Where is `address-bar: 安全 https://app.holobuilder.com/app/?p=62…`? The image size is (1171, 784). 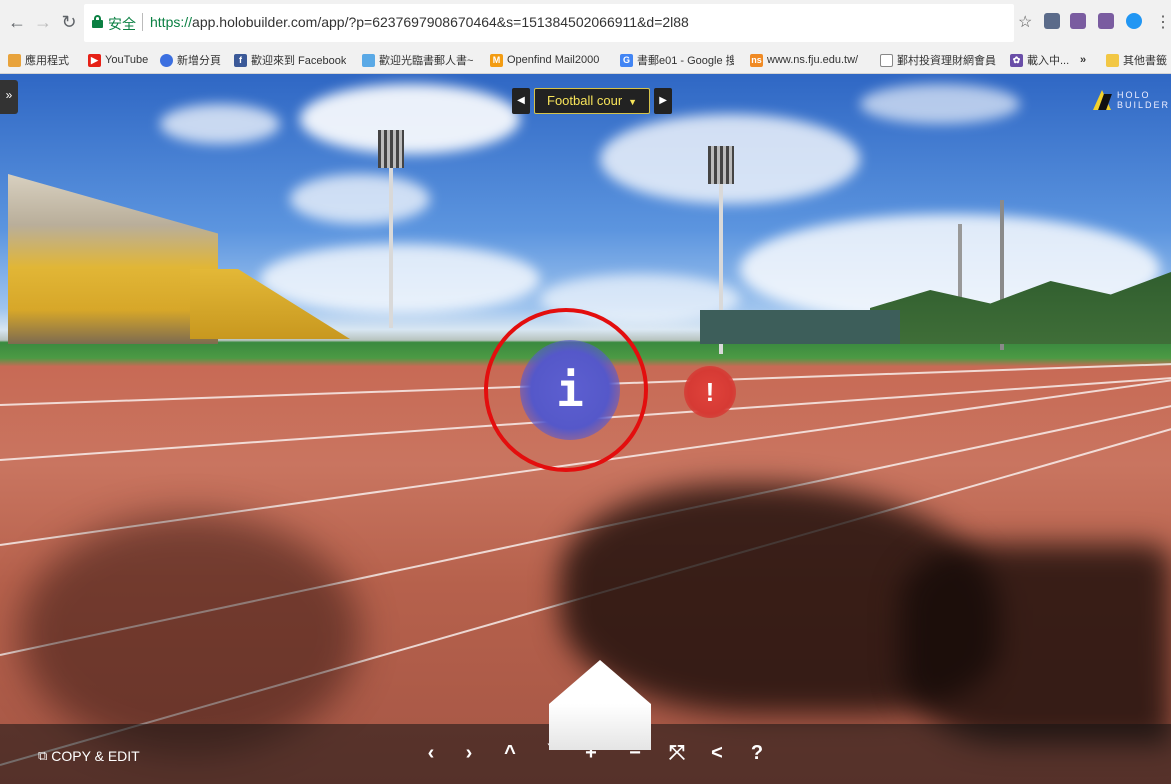 address-bar: 安全 https://app.holobuilder.com/app/?p=62… is located at coordinates (549, 23).